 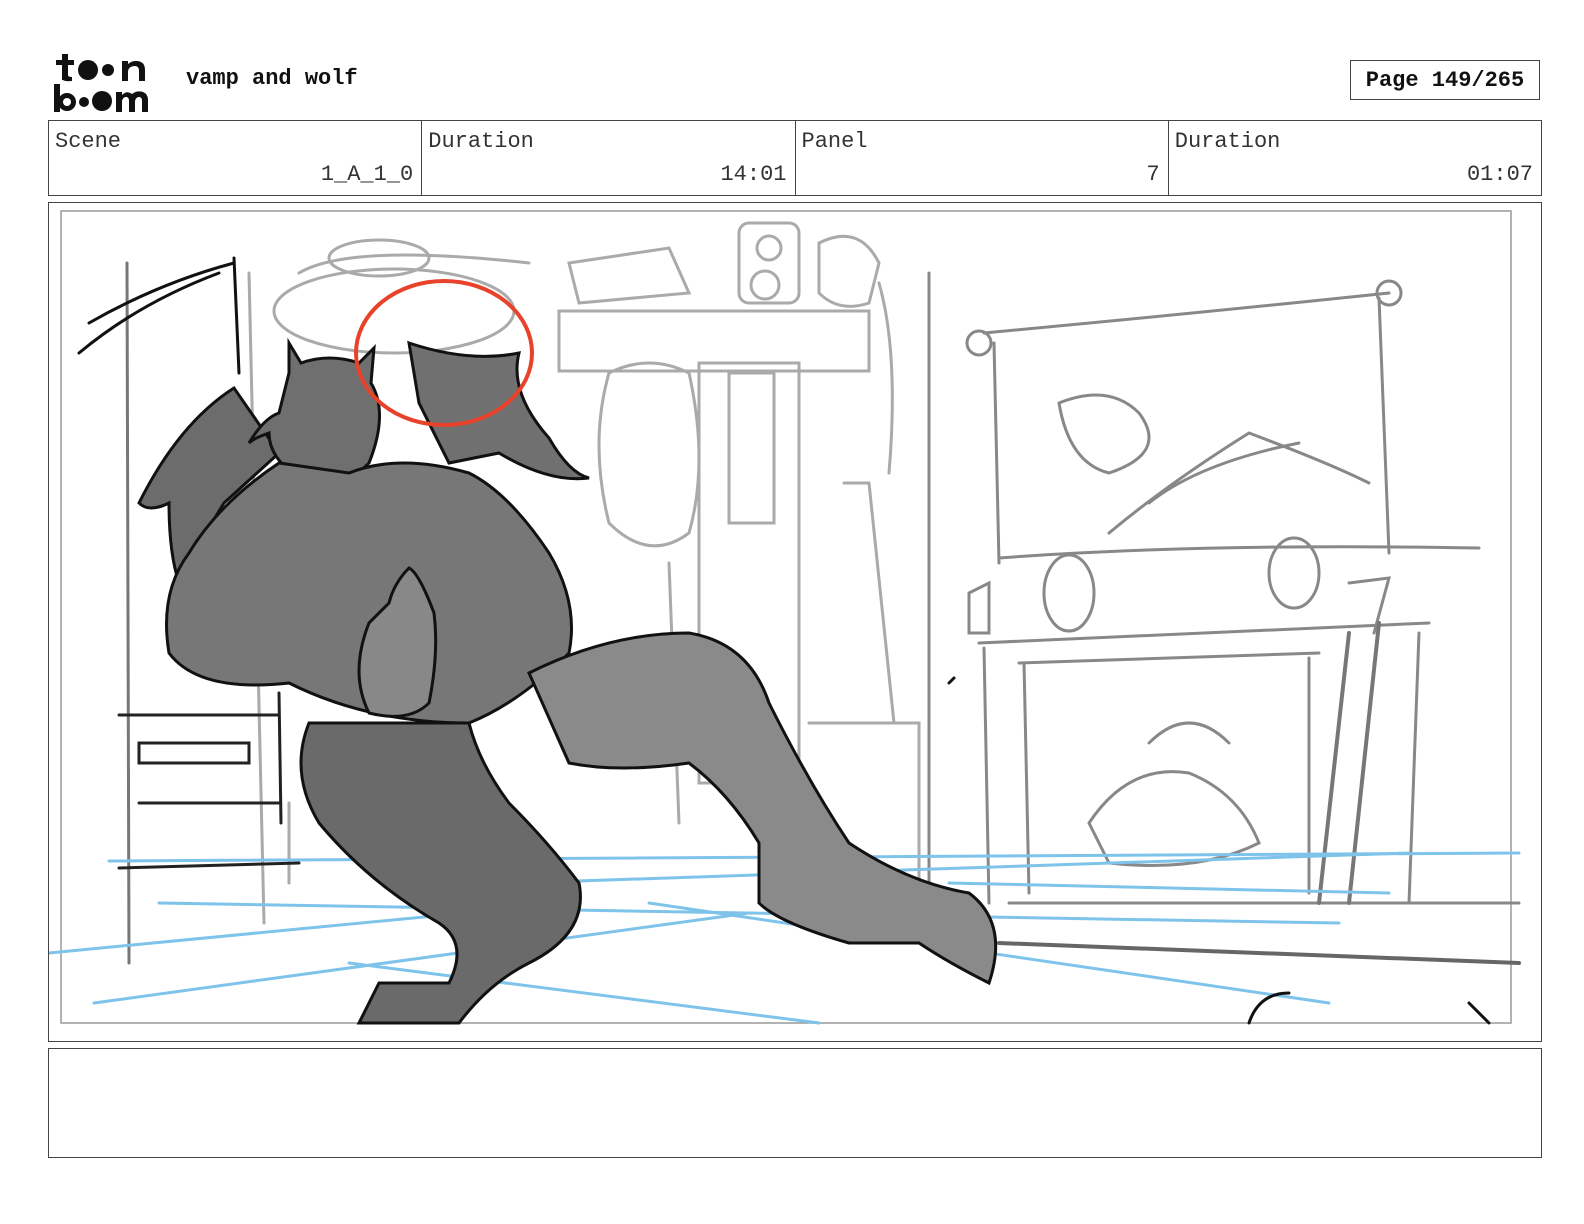 What do you see at coordinates (1227, 141) in the screenshot?
I see `panel-duration-label: Duration` at bounding box center [1227, 141].